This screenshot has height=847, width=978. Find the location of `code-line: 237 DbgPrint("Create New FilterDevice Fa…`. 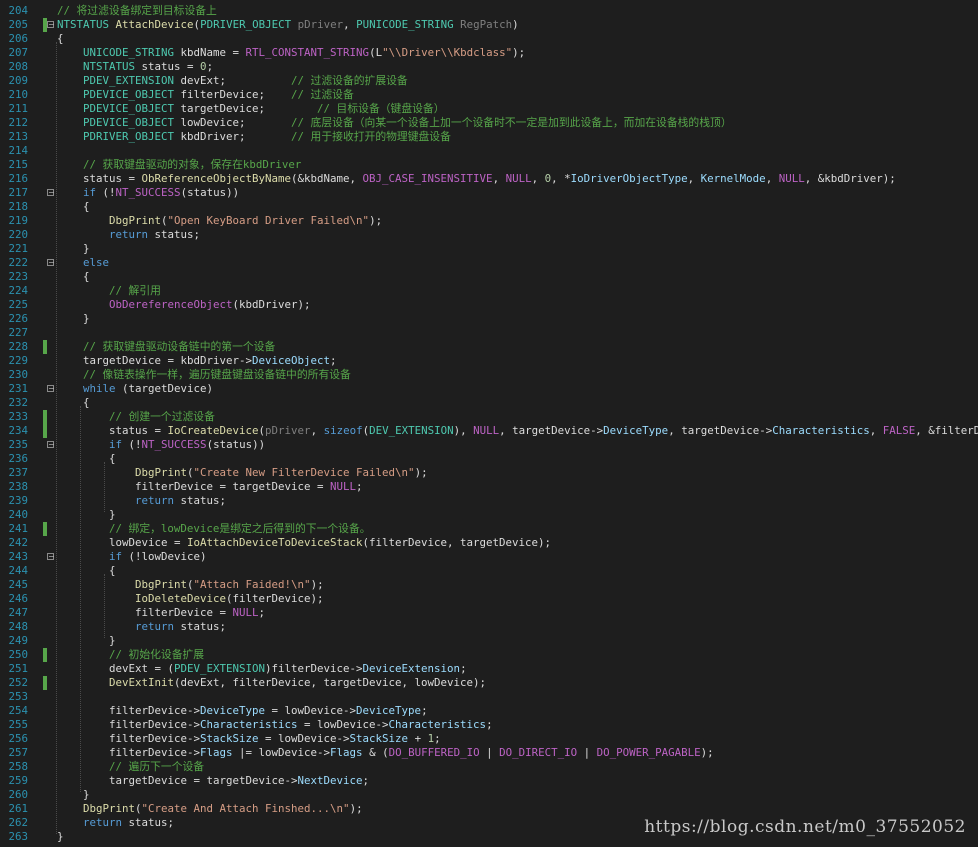

code-line: 237 DbgPrint("Create New FilterDevice Fa… is located at coordinates (489, 473).